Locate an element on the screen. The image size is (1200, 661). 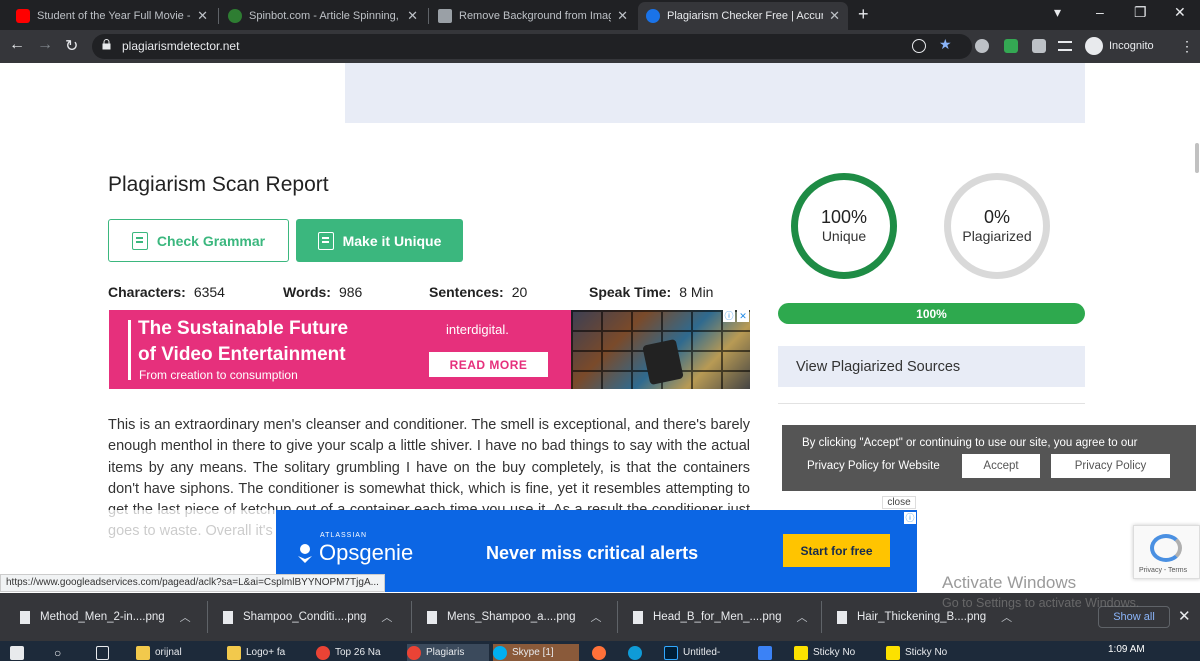
scrollbar-thumb is located at coordinates (1197, 158).